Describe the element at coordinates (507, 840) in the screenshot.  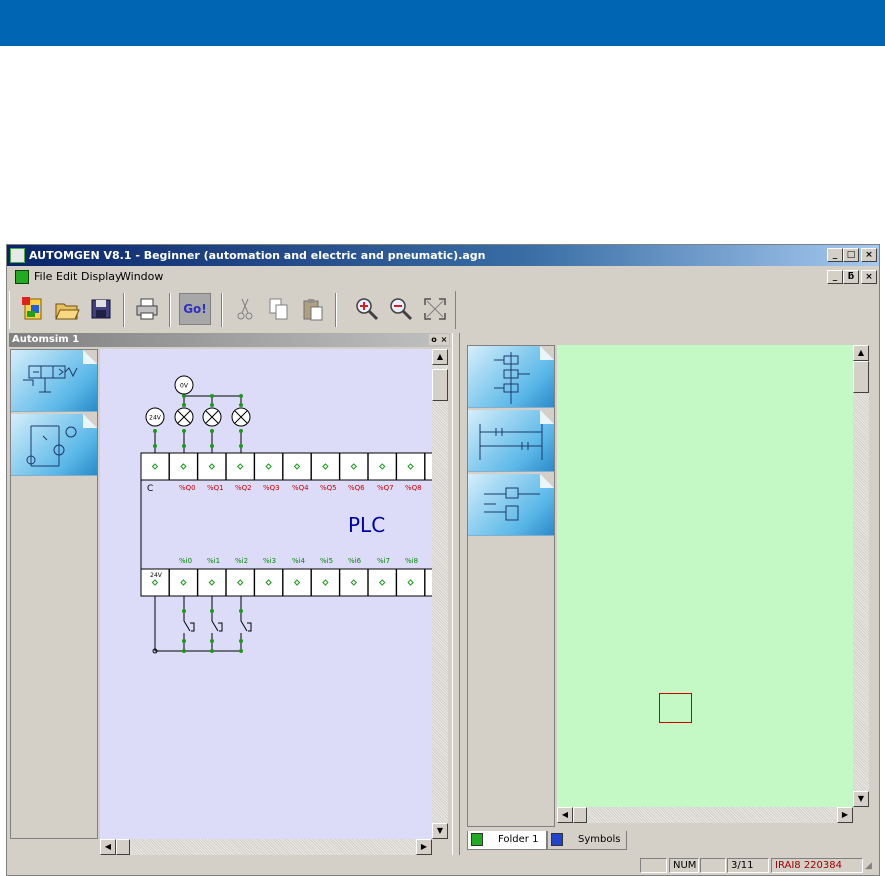
I see `tab-folder-1: Folder 1` at that location.